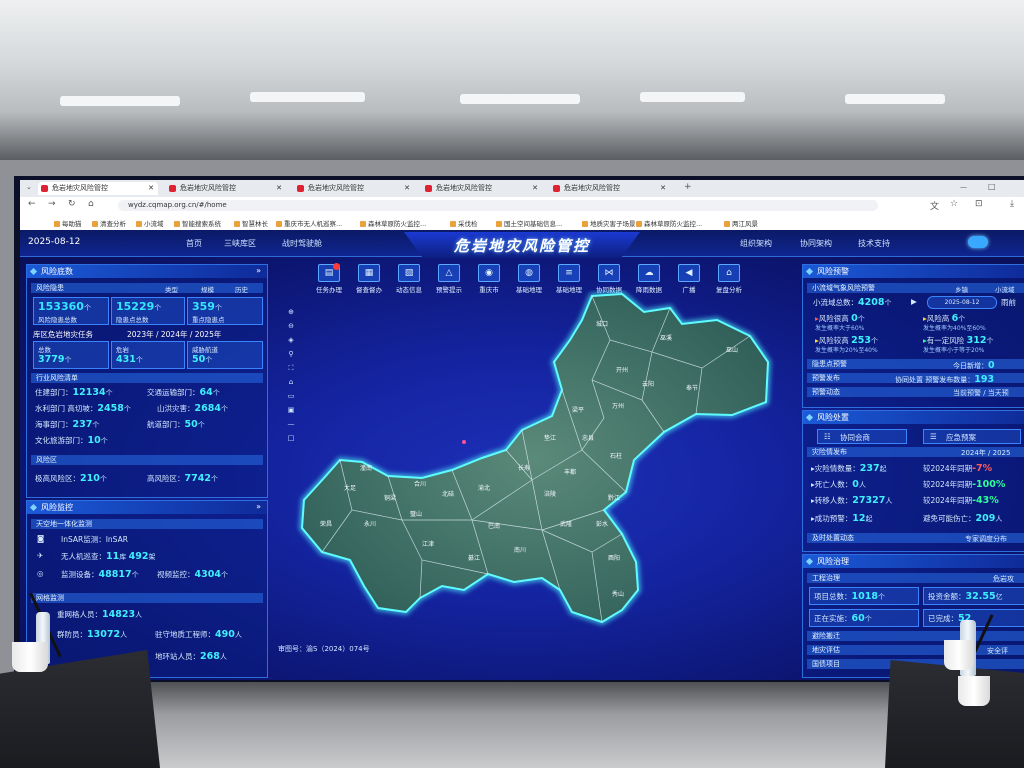 The image size is (1024, 768). What do you see at coordinates (958, 468) in the screenshot?
I see `disaster-compare: 较2024年同期-7%` at bounding box center [958, 468].